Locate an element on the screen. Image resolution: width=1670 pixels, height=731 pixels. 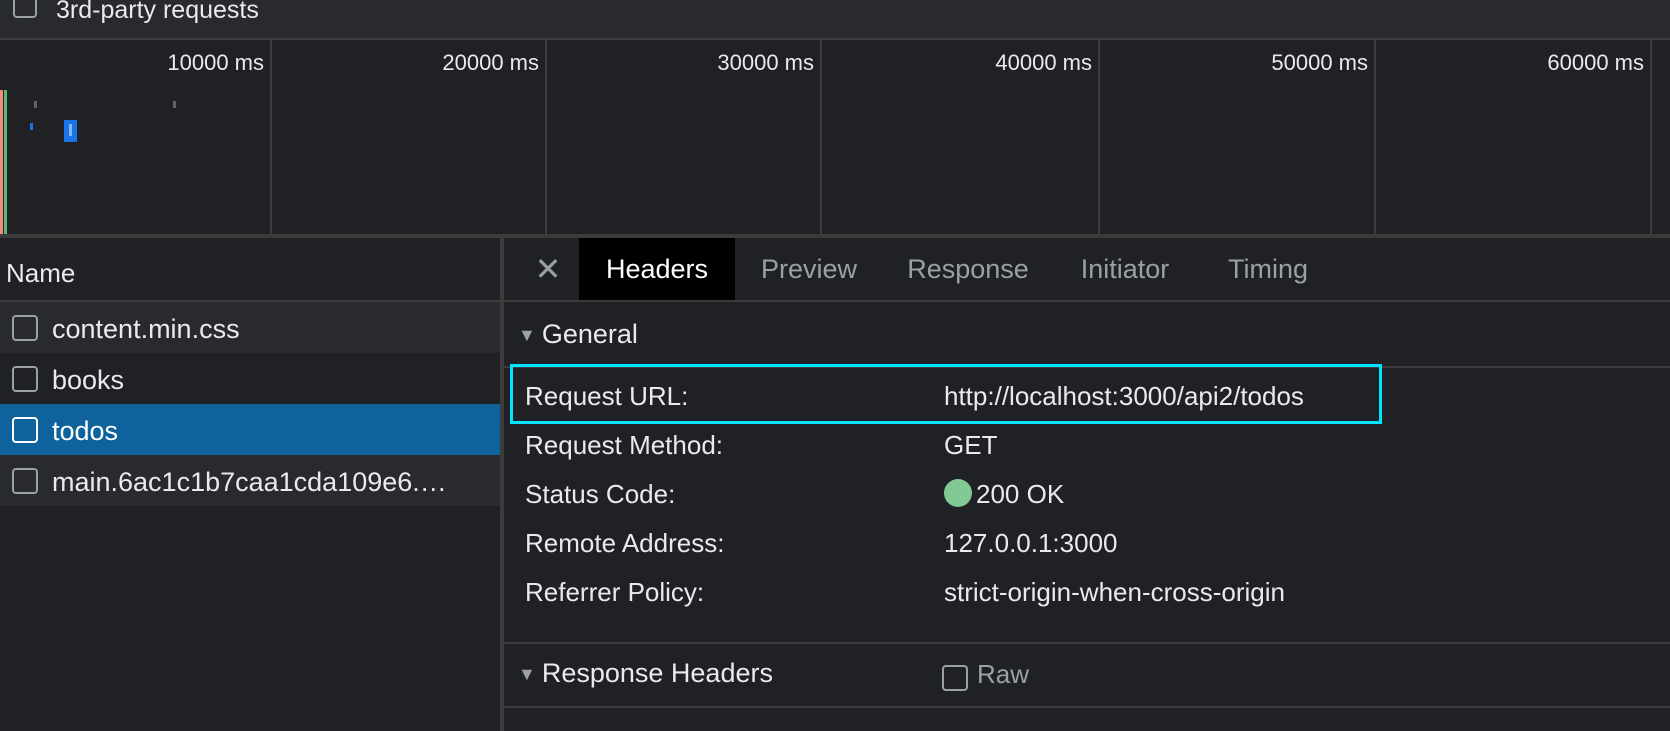
third-party-checkbox is located at coordinates (25, 9).